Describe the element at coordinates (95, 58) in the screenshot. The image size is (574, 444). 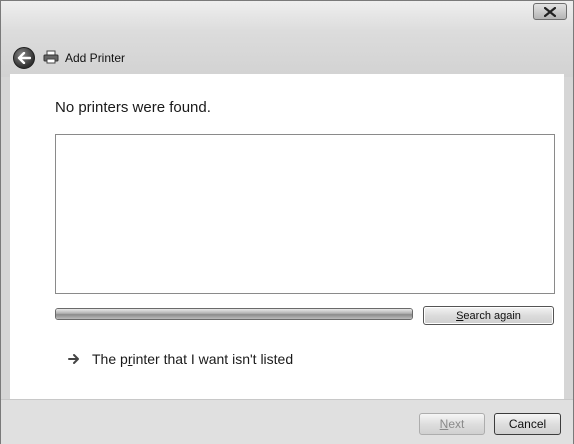
I see `window-title: Add Printer` at that location.